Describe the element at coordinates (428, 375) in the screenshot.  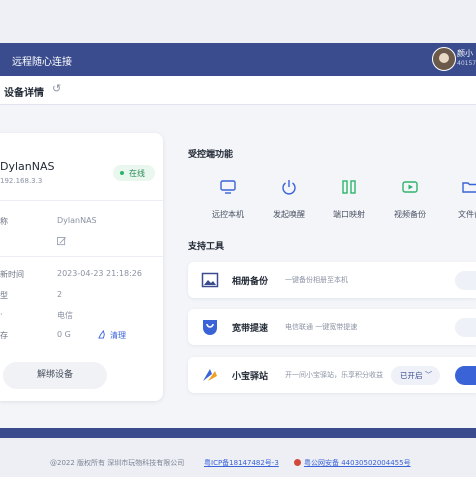
I see `chevron-down-icon: ﹀` at that location.